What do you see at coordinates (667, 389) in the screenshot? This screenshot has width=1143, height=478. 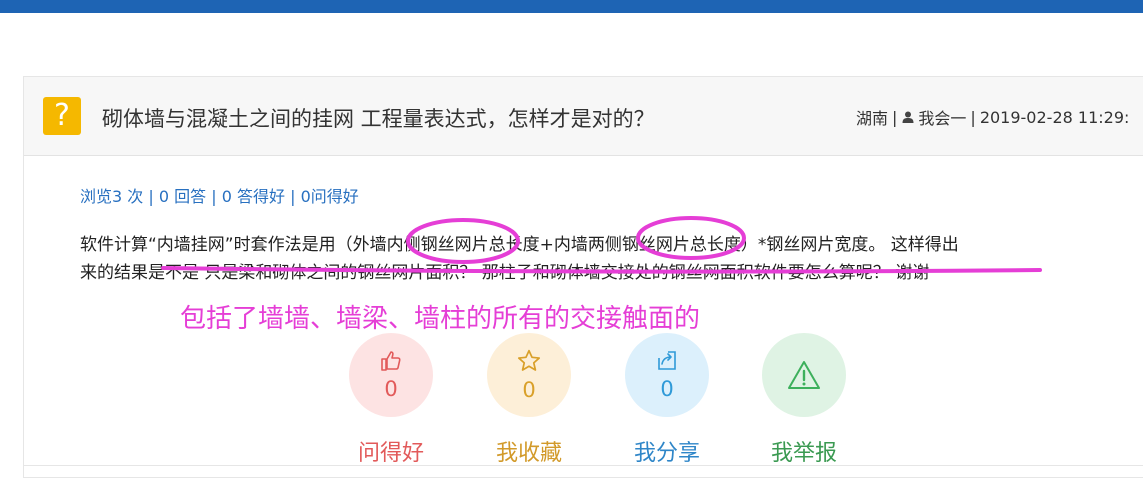 I see `share-count: 0` at bounding box center [667, 389].